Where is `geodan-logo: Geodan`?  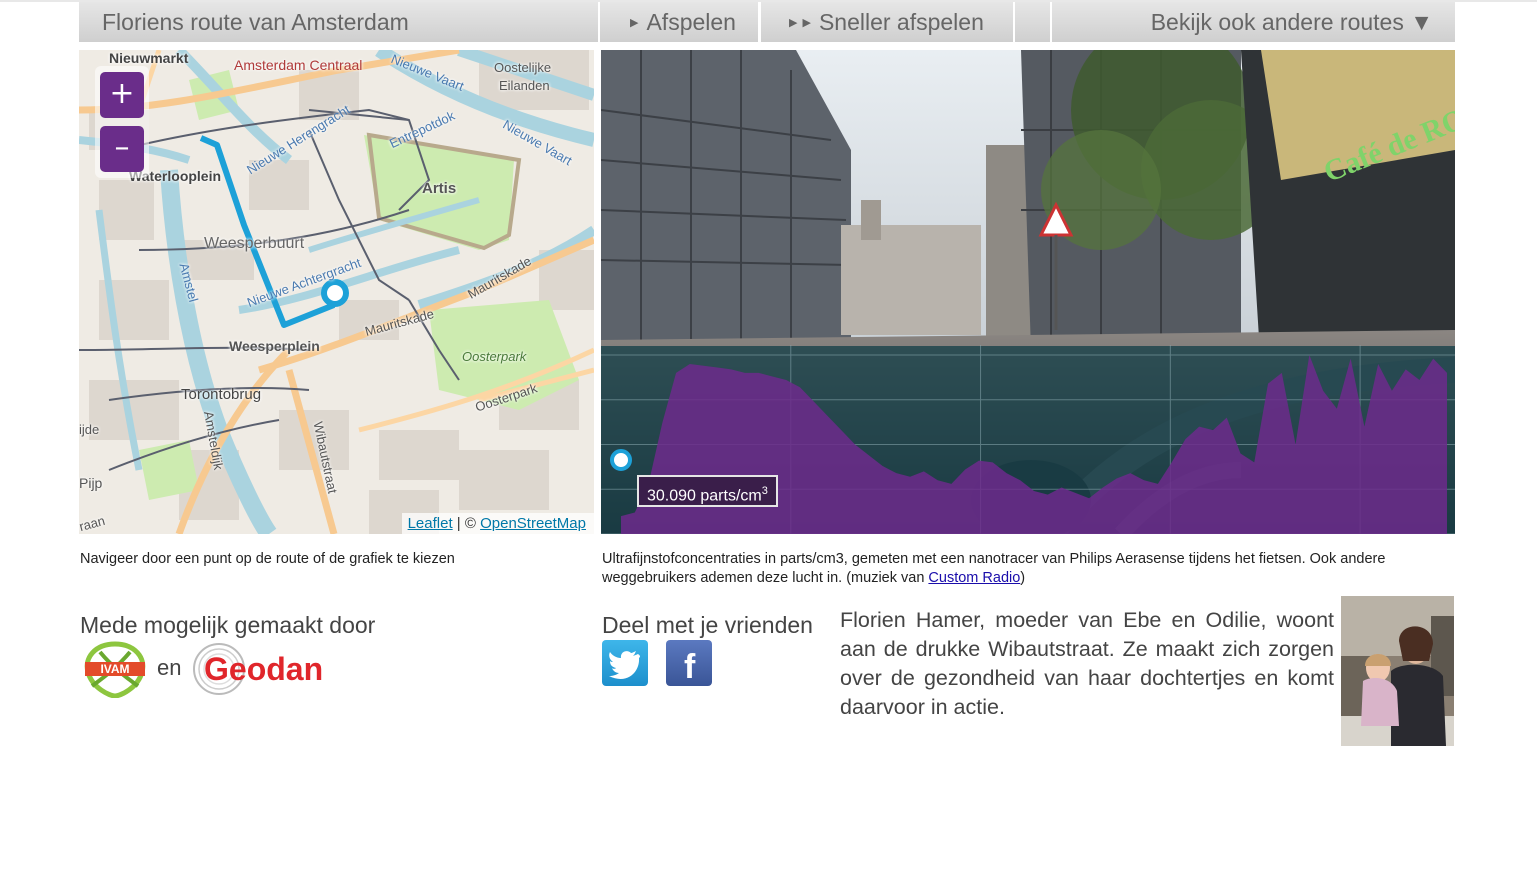 geodan-logo: Geodan is located at coordinates (267, 669).